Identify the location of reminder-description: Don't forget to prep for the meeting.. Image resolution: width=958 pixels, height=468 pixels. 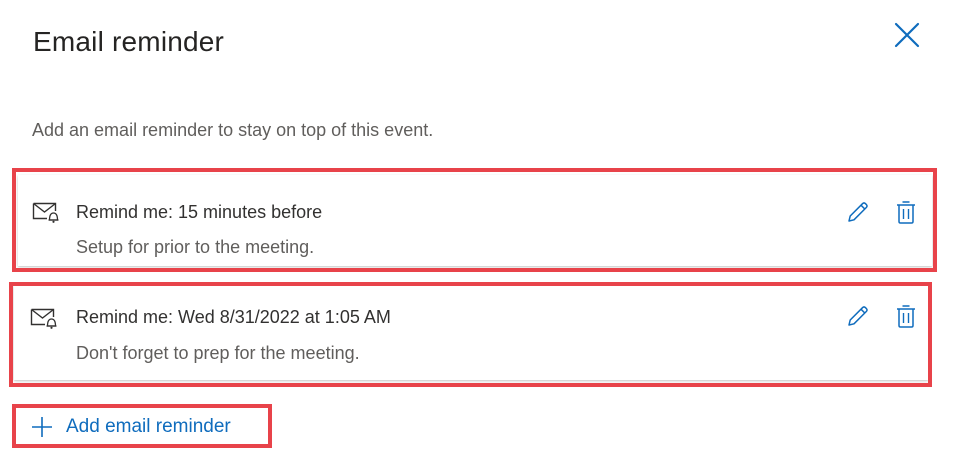
(218, 353).